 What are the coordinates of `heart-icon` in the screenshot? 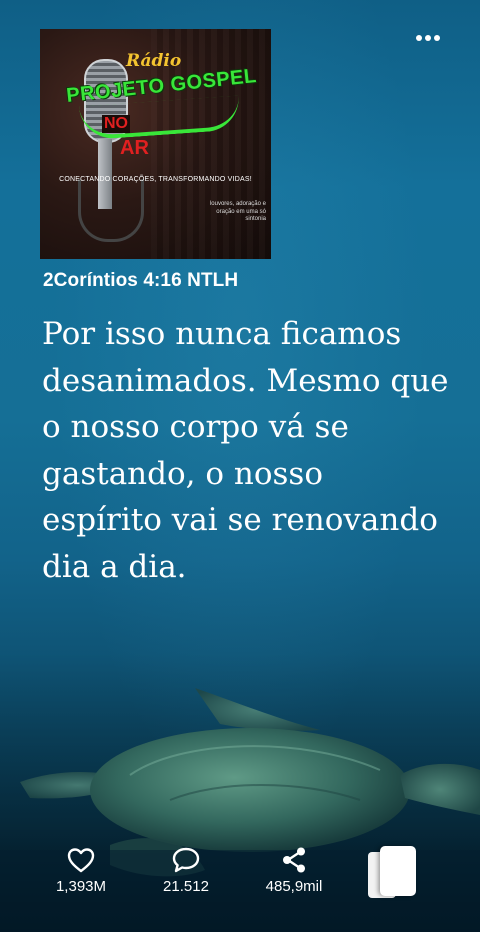 It's located at (81, 860).